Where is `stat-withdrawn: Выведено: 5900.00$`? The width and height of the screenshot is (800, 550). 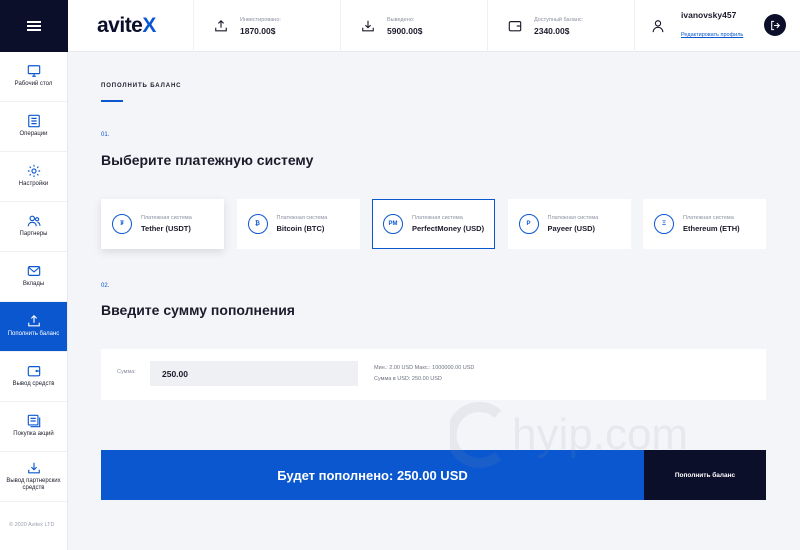 stat-withdrawn: Выведено: 5900.00$ is located at coordinates (414, 26).